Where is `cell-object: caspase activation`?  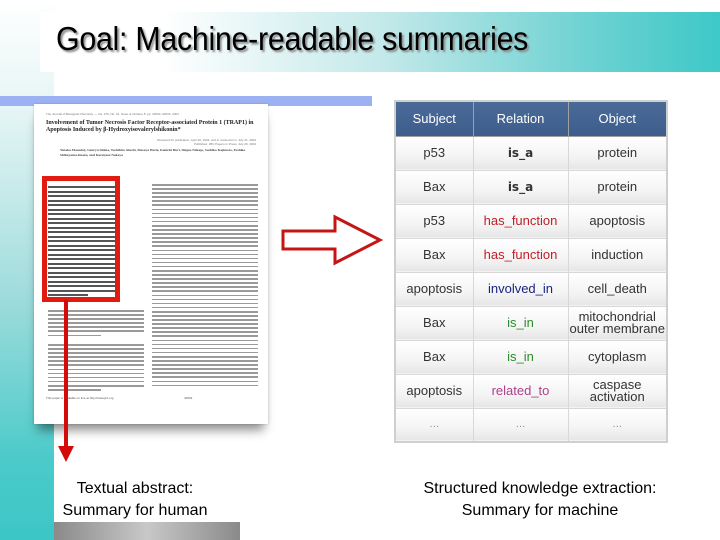 cell-object: caspase activation is located at coordinates (617, 391).